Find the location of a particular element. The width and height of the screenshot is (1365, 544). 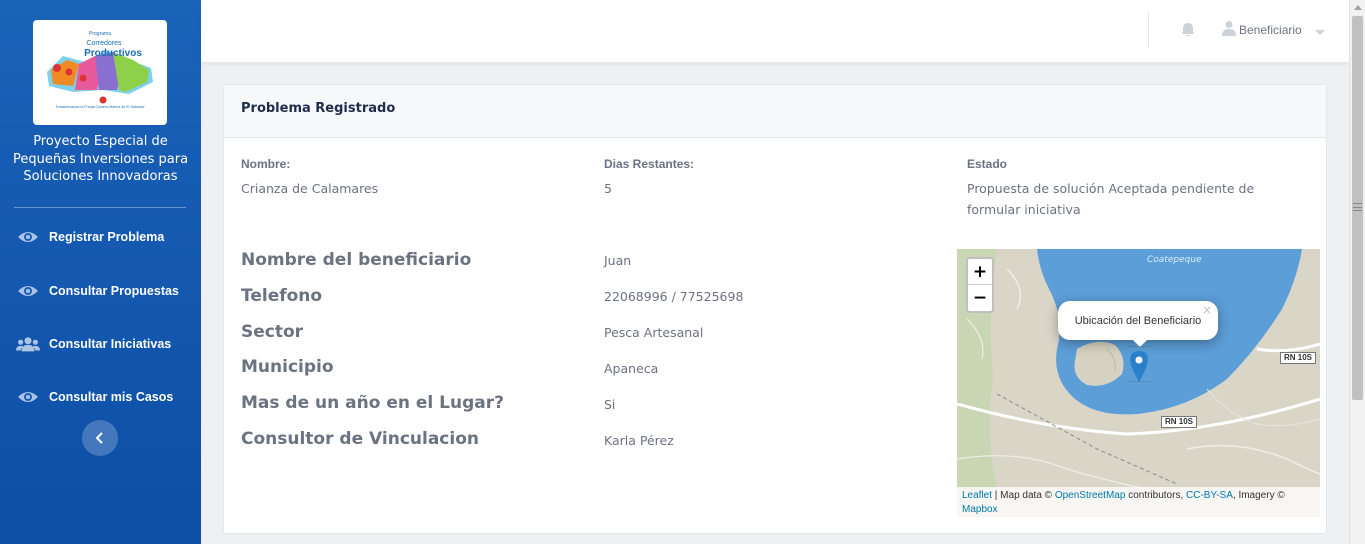

mapbox-link: Mapbox is located at coordinates (980, 509).